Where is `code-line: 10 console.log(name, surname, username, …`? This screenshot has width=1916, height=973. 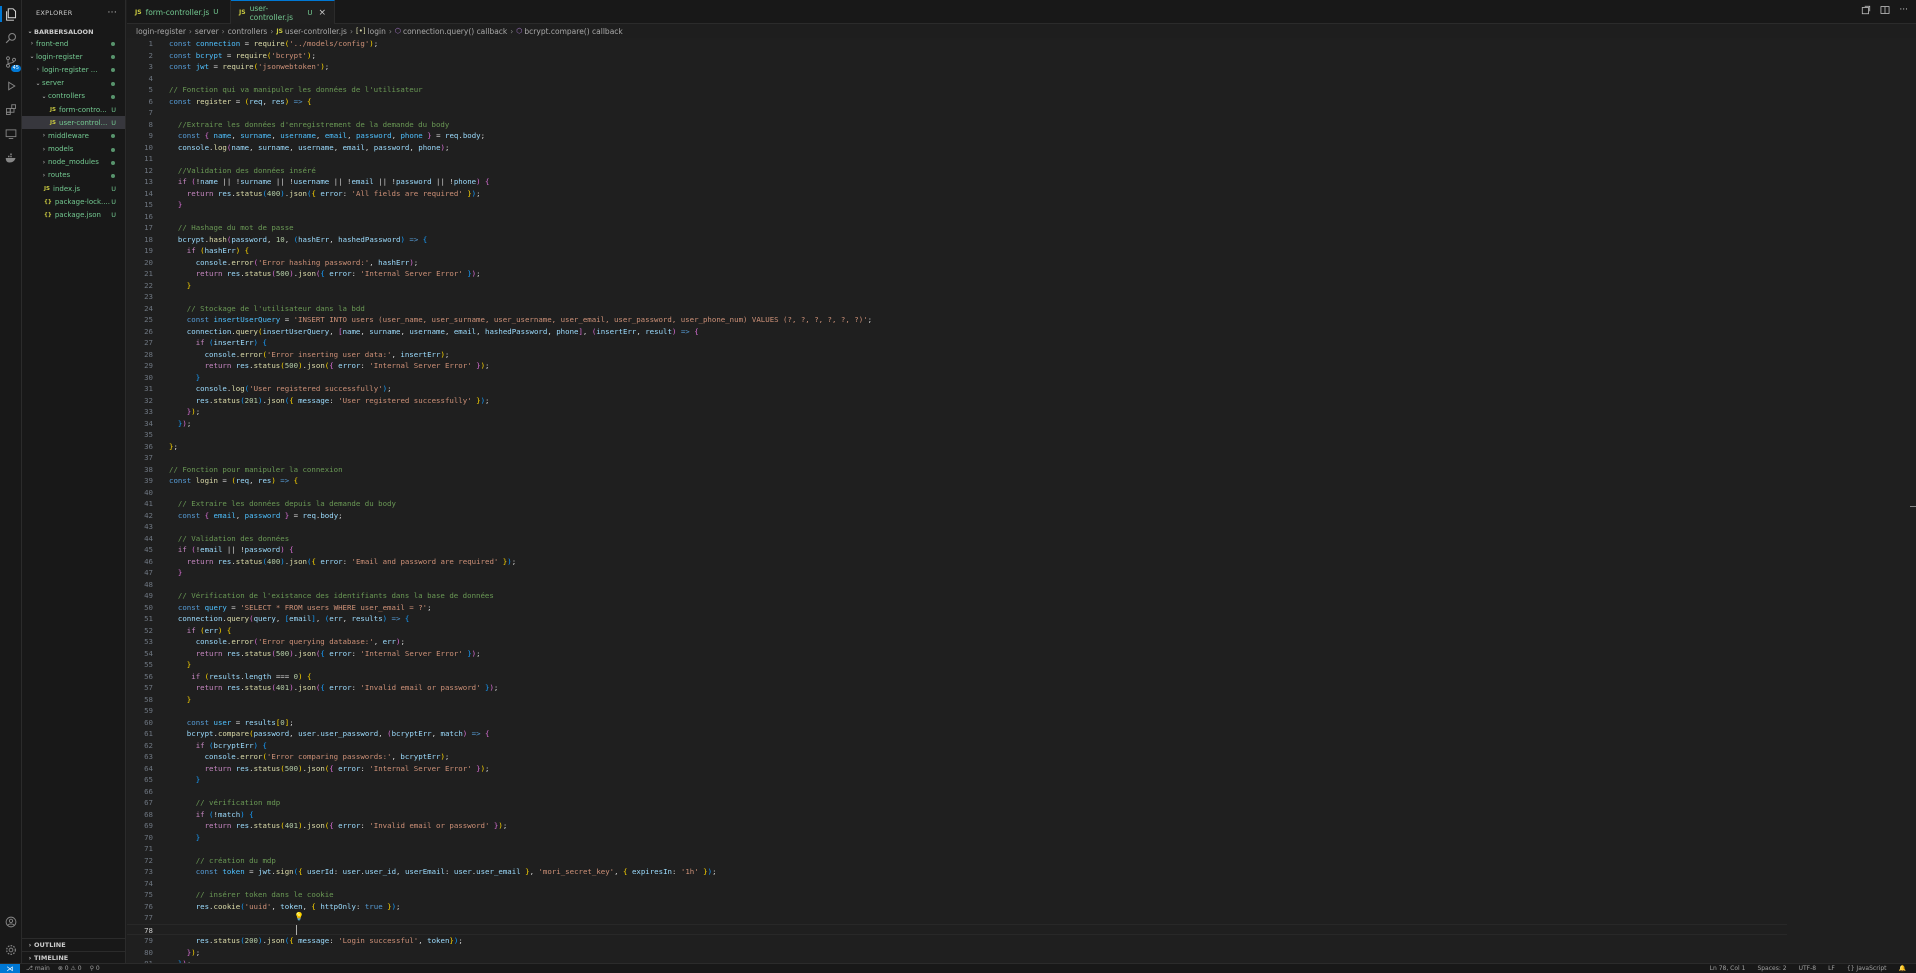 code-line: 10 console.log(name, surname, username, … is located at coordinates (957, 148).